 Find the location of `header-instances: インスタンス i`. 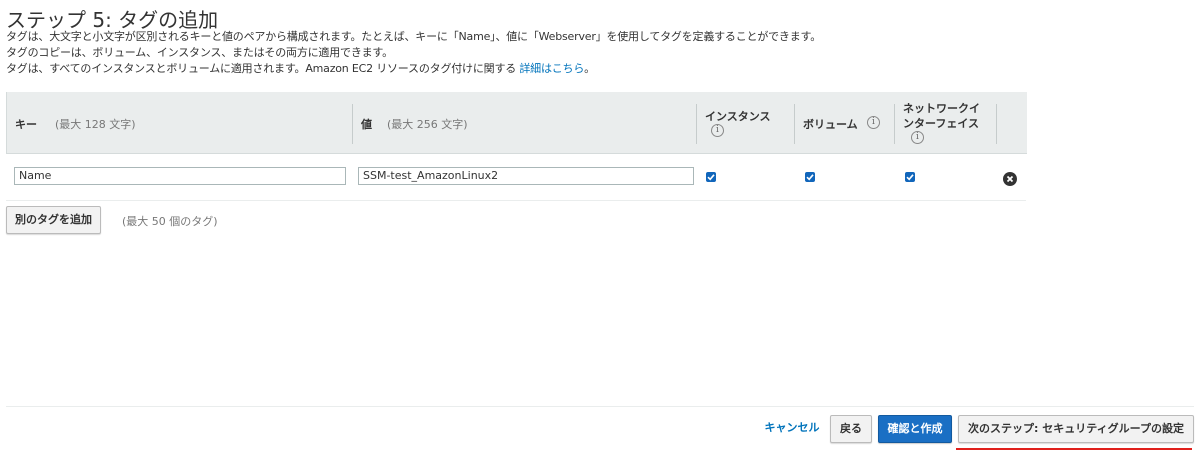

header-instances: インスタンス i is located at coordinates (746, 122).